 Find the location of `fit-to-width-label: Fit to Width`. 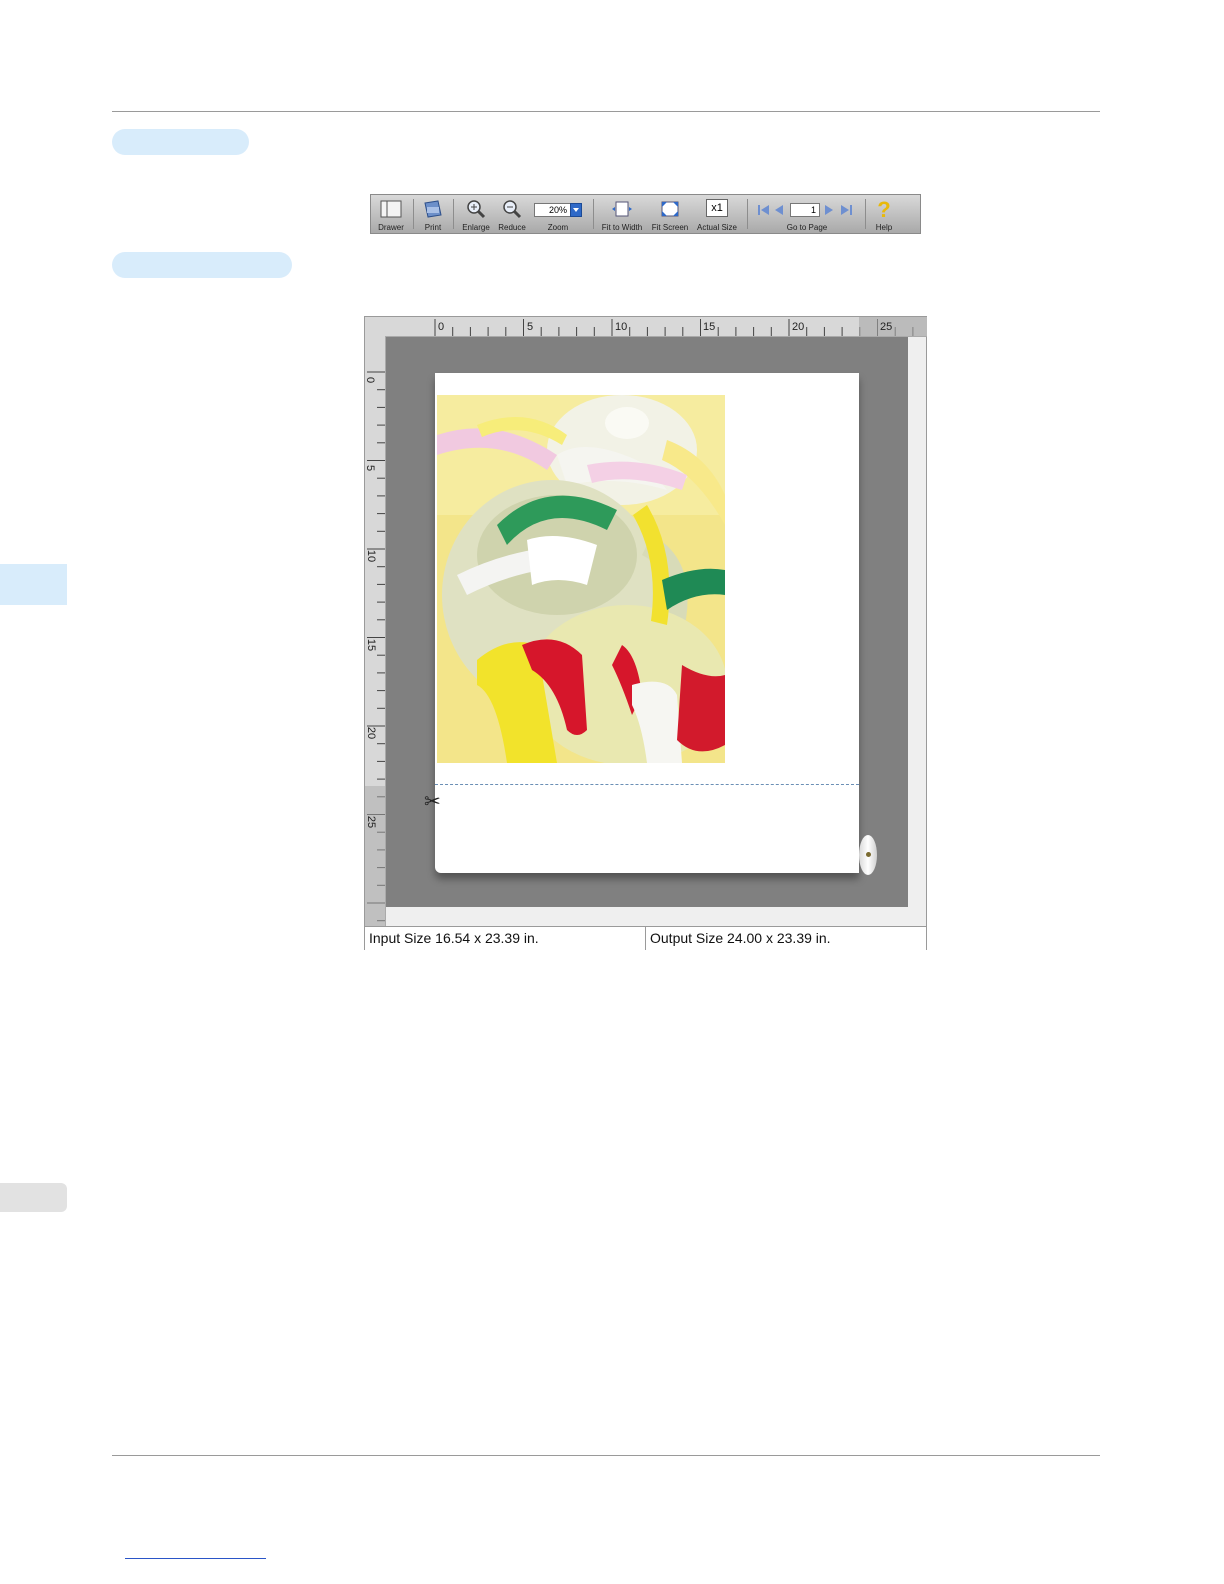

fit-to-width-label: Fit to Width is located at coordinates (622, 227).